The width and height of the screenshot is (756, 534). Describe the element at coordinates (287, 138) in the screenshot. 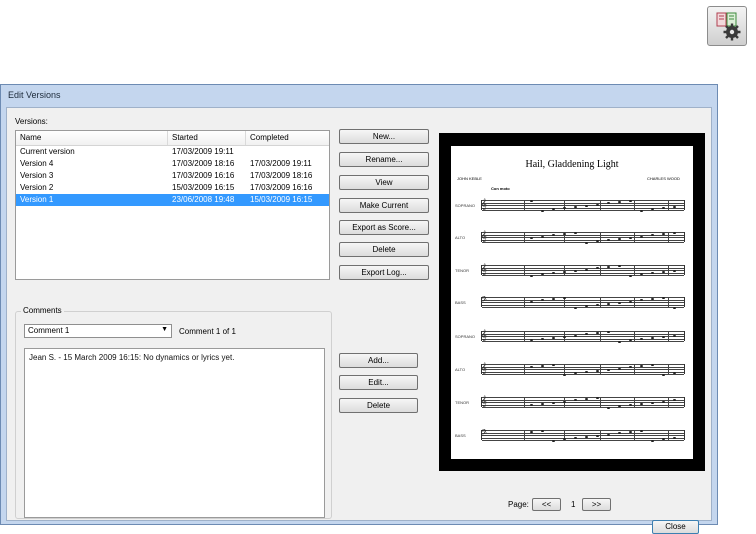

I see `column-header-completed: Completed` at that location.